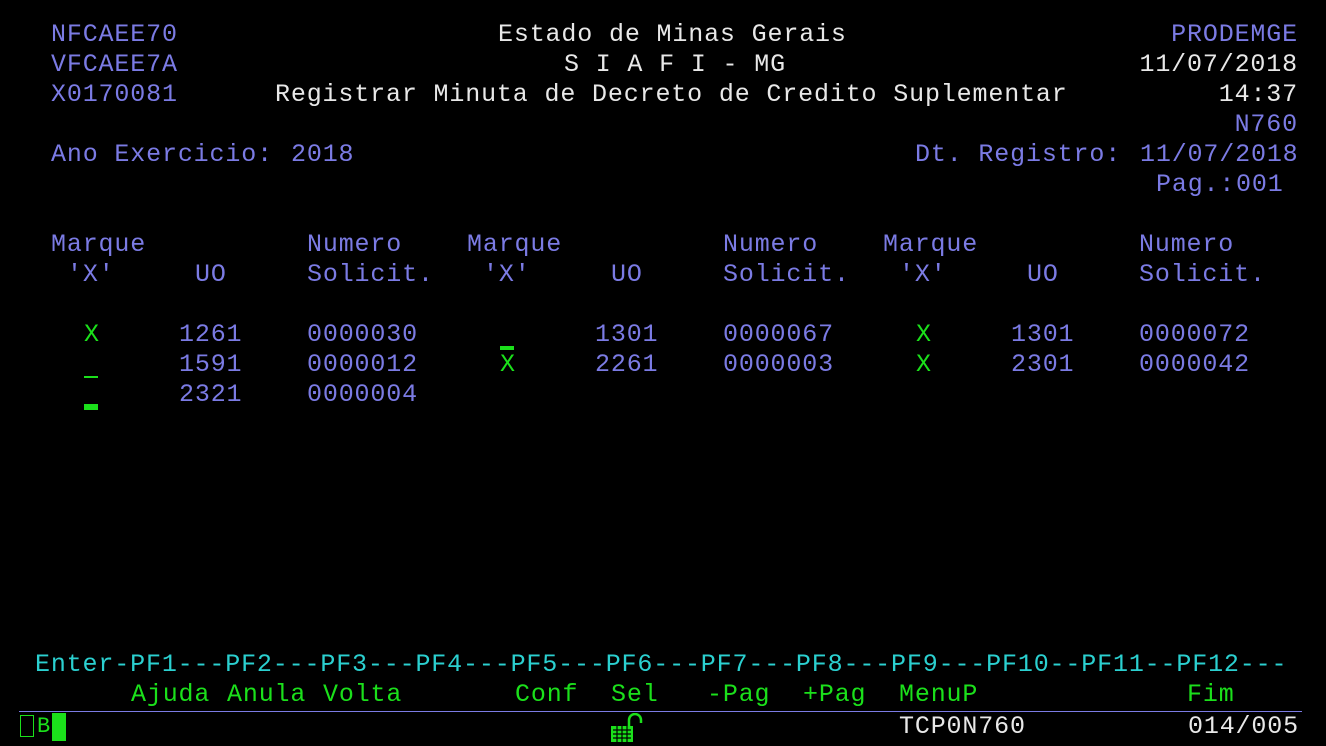 The height and width of the screenshot is (746, 1326). I want to click on transaction-code: N760, so click(1266, 124).